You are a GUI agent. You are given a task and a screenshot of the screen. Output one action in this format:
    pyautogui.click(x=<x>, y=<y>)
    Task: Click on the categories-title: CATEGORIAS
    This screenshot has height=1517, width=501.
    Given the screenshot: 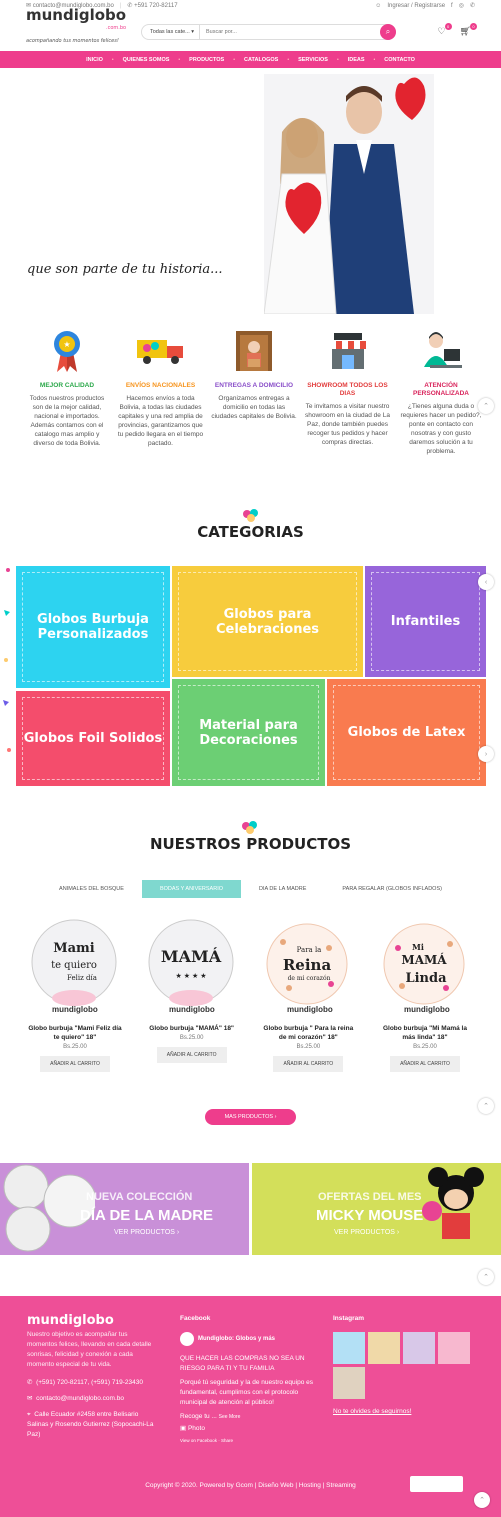 What is the action you would take?
    pyautogui.click(x=250, y=532)
    